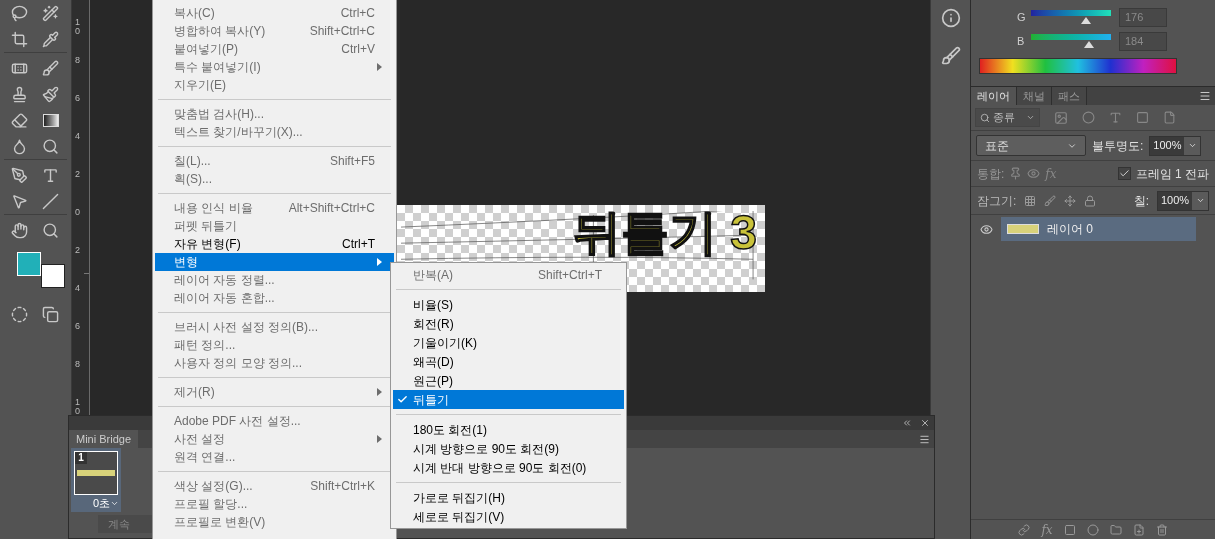 This screenshot has height=539, width=1215. Describe the element at coordinates (50, 146) in the screenshot. I see `magnifier-icon` at that location.